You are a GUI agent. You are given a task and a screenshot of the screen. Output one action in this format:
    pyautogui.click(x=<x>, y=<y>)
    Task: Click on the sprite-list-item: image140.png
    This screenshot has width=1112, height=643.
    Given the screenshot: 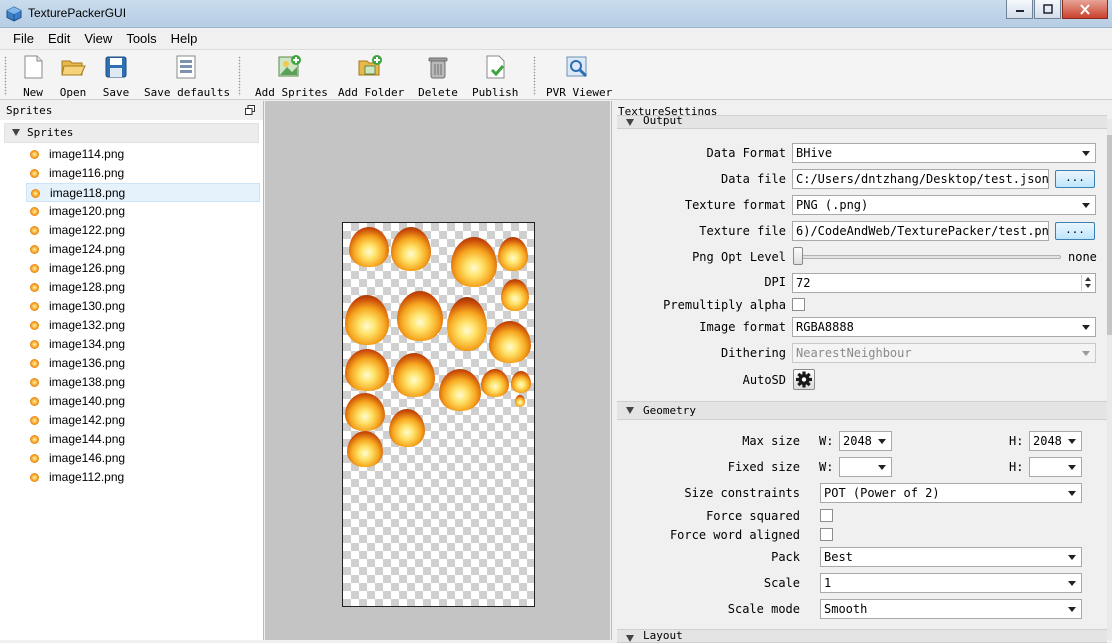 What is the action you would take?
    pyautogui.click(x=143, y=401)
    